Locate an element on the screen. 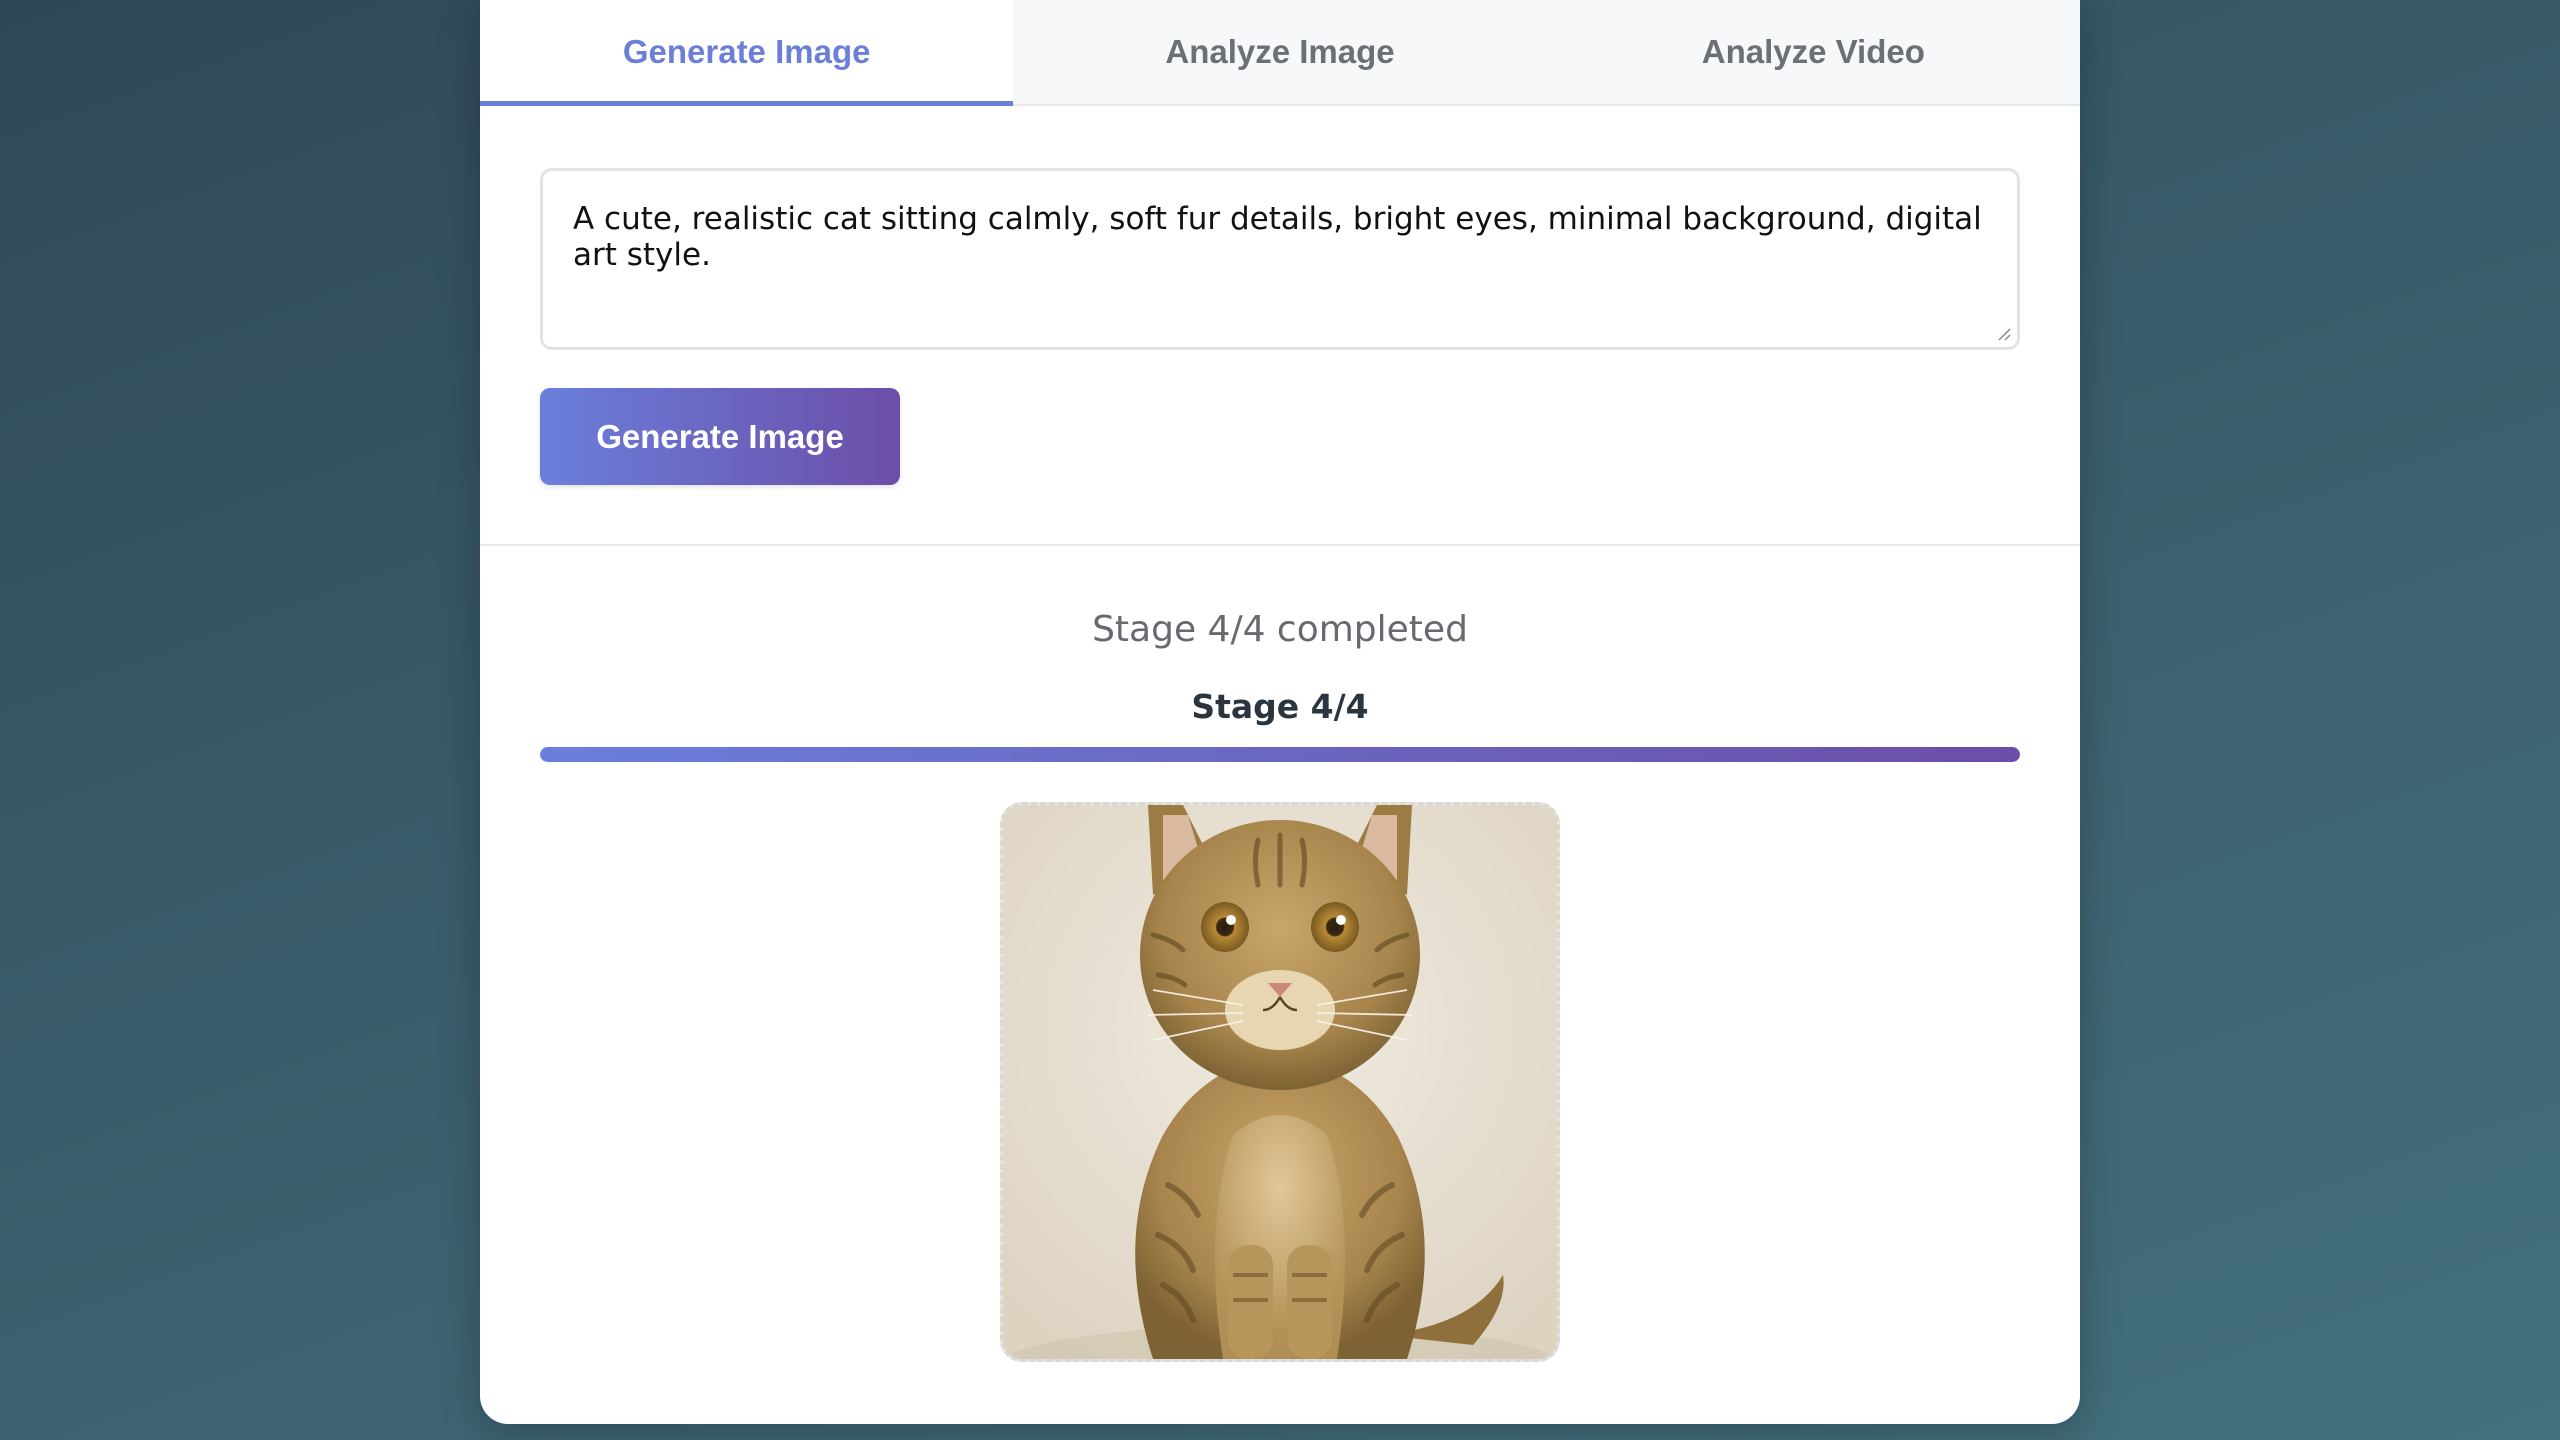  cat-image is located at coordinates (1280, 1082).